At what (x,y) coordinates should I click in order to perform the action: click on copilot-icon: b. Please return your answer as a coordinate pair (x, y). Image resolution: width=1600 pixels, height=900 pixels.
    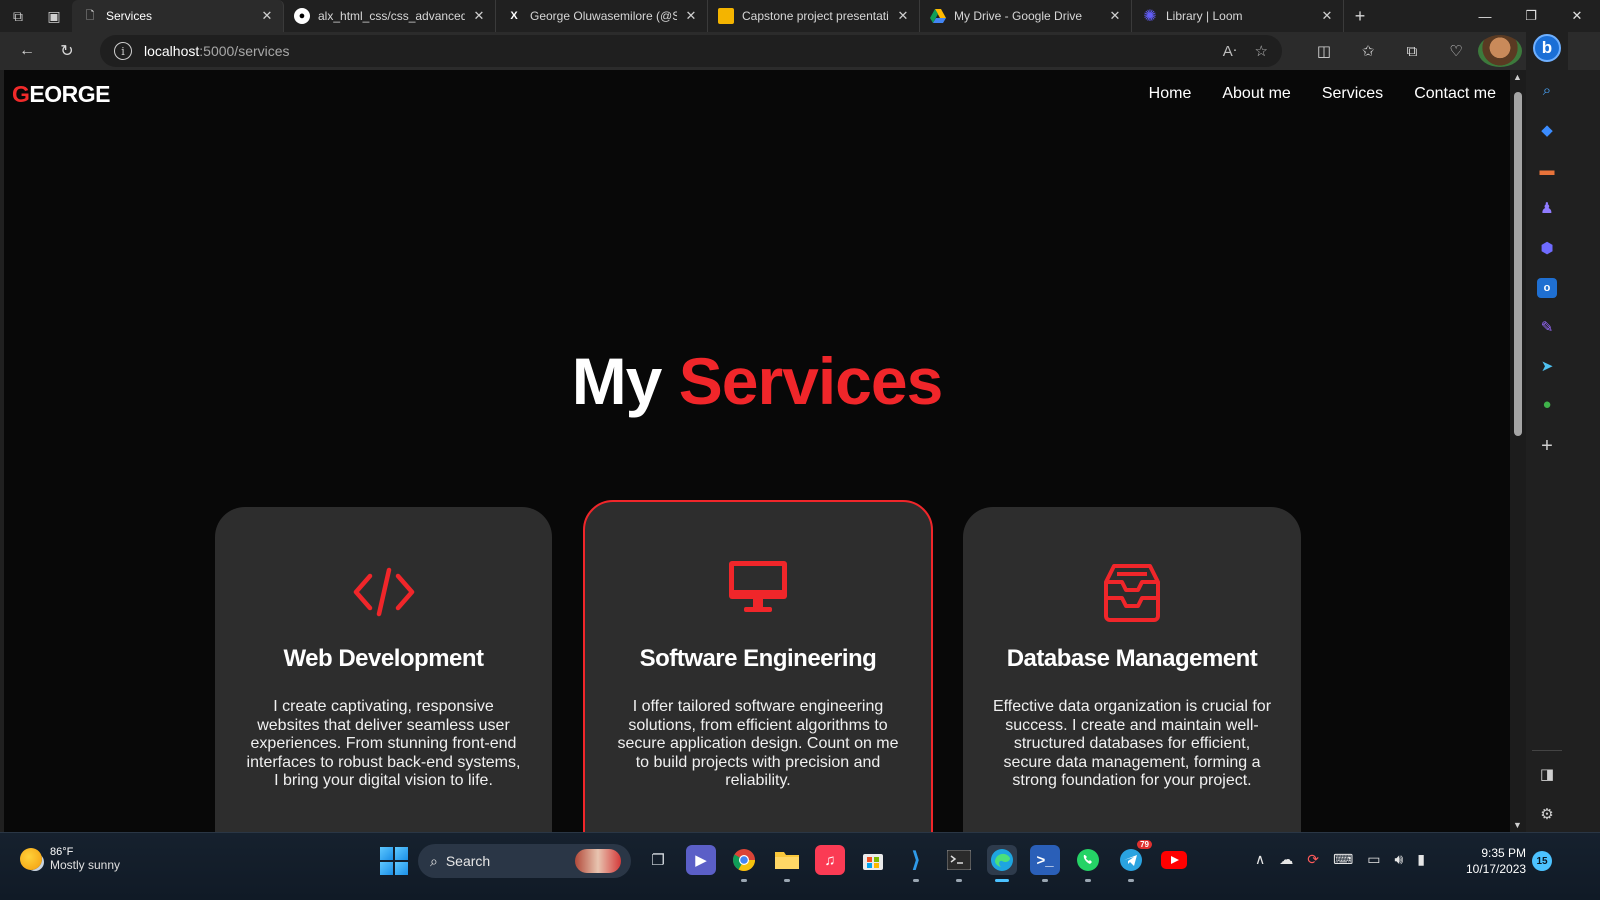
    Looking at the image, I should click on (1547, 48).